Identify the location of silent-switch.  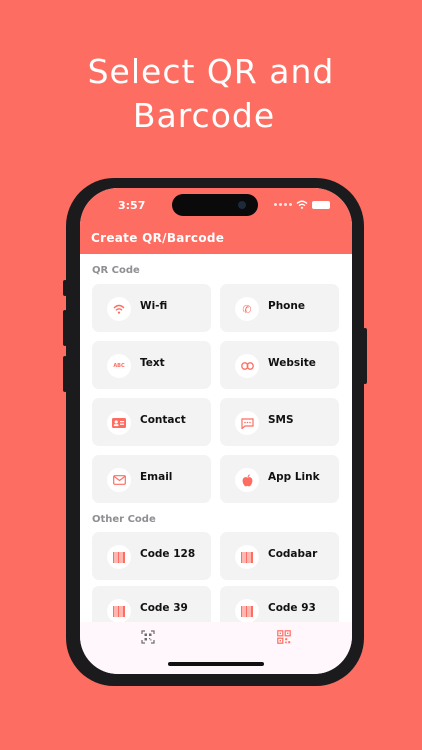
(65, 288).